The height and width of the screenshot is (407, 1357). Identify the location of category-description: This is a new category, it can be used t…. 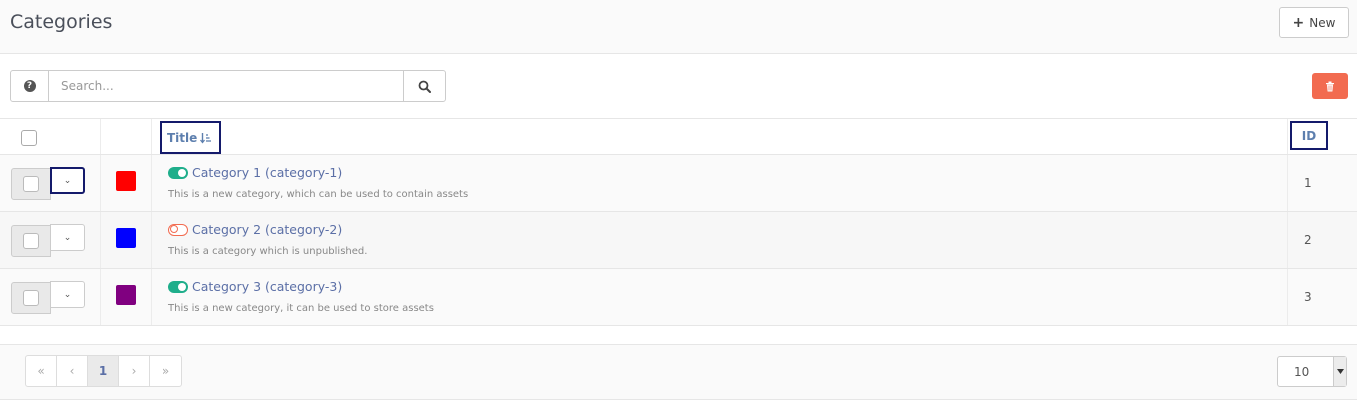
(301, 308).